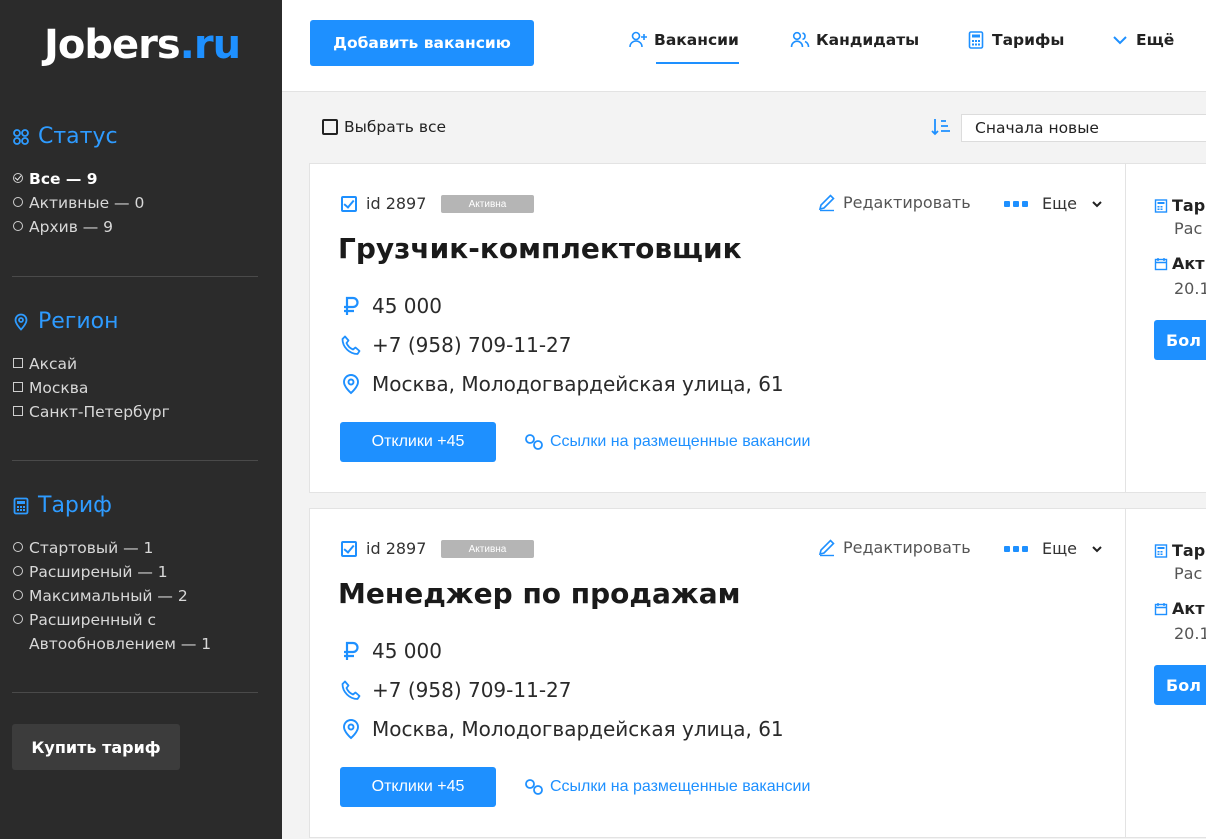 This screenshot has height=839, width=1206. I want to click on logo: Jobers.ru, so click(142, 45).